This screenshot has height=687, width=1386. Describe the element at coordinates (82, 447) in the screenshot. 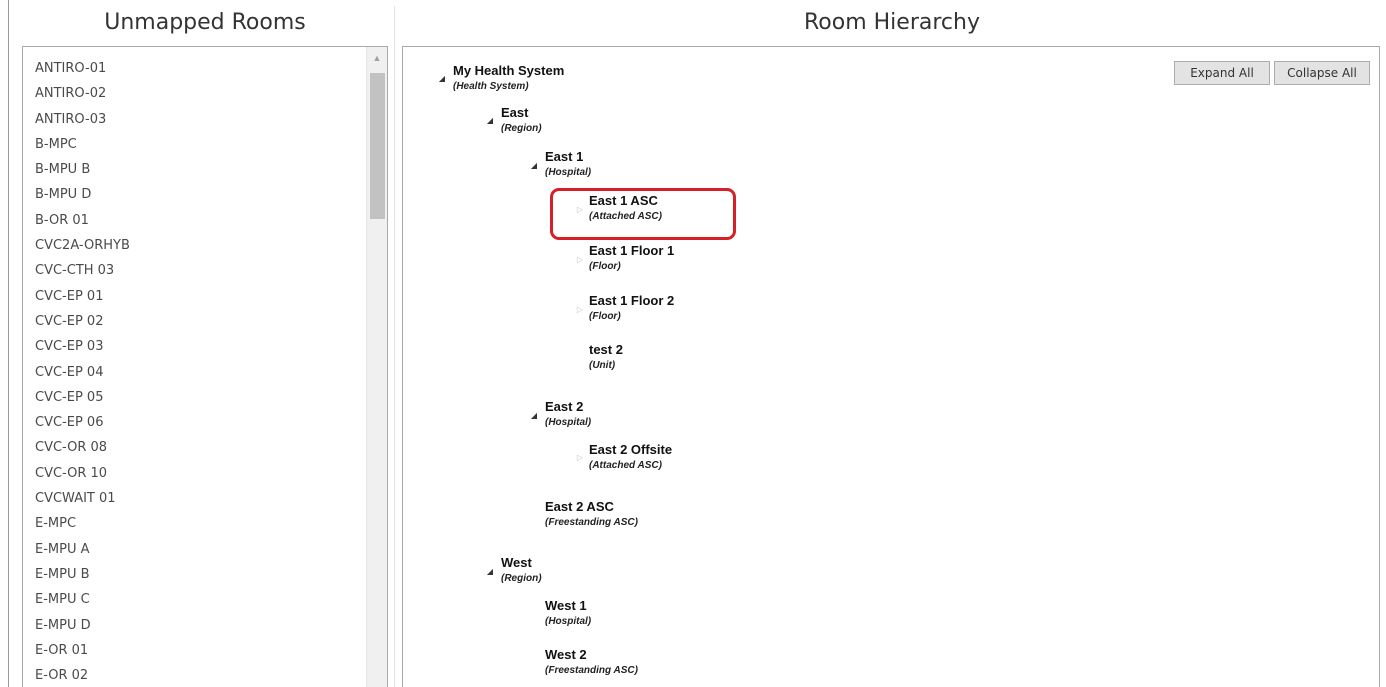

I see `room-list-item: CVC-OR 08` at that location.